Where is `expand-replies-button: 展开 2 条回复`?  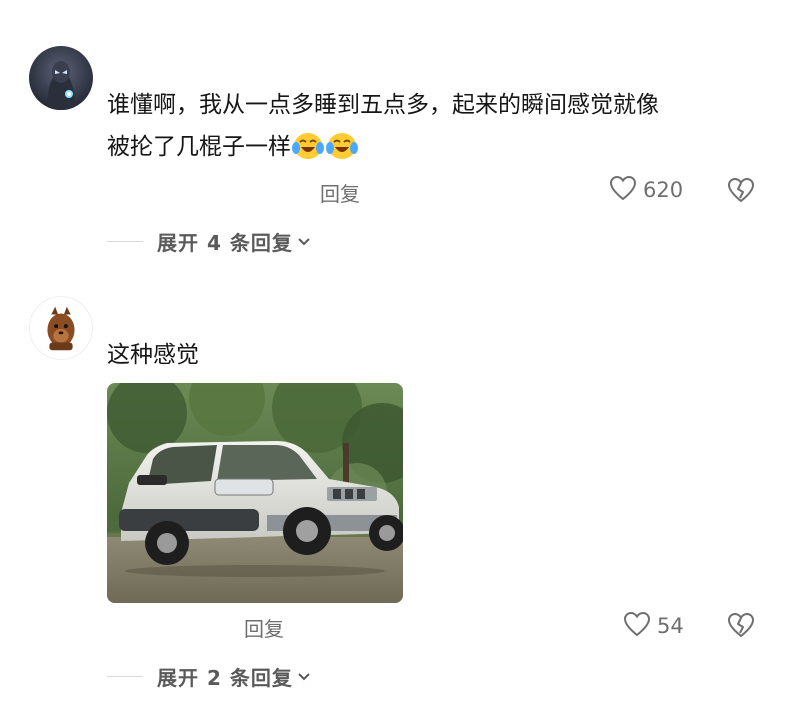
expand-replies-button: 展开 2 条回复 is located at coordinates (209, 676).